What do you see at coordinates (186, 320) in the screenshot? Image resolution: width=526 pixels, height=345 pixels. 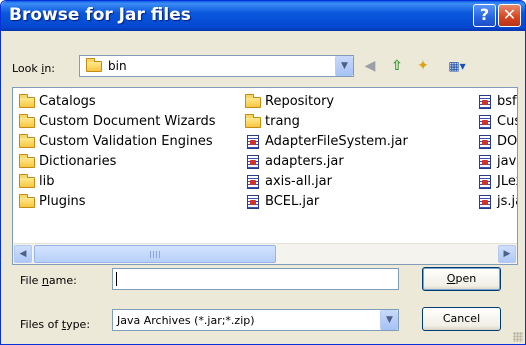 I see `files-of-type-value: Java Archives (*.jar;*.zip)` at bounding box center [186, 320].